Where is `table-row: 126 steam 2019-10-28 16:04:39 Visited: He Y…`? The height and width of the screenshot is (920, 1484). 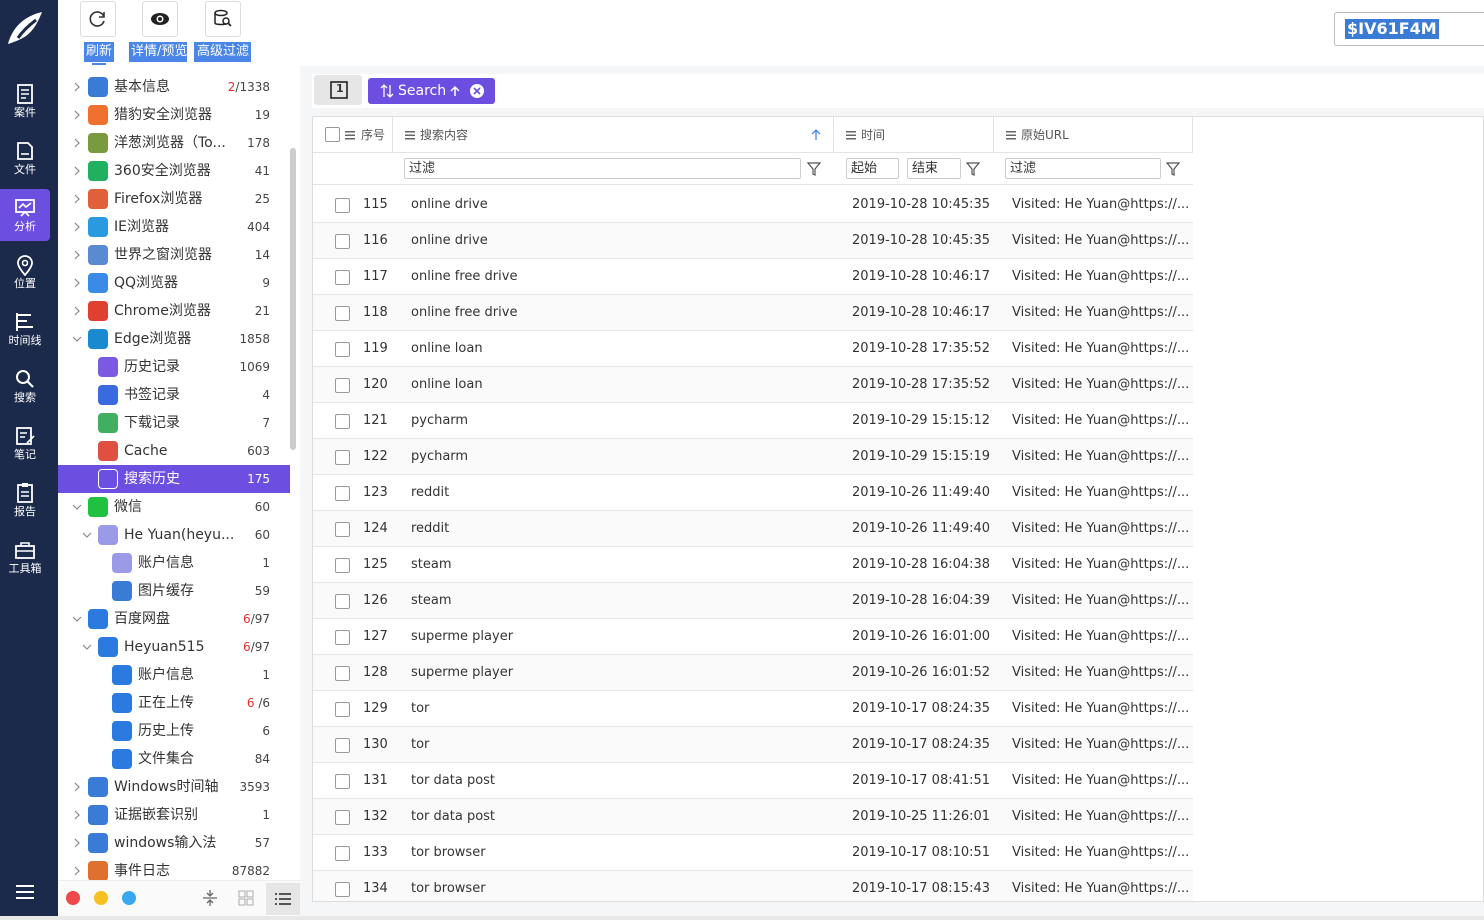 table-row: 126 steam 2019-10-28 16:04:39 Visited: He Y… is located at coordinates (753, 601).